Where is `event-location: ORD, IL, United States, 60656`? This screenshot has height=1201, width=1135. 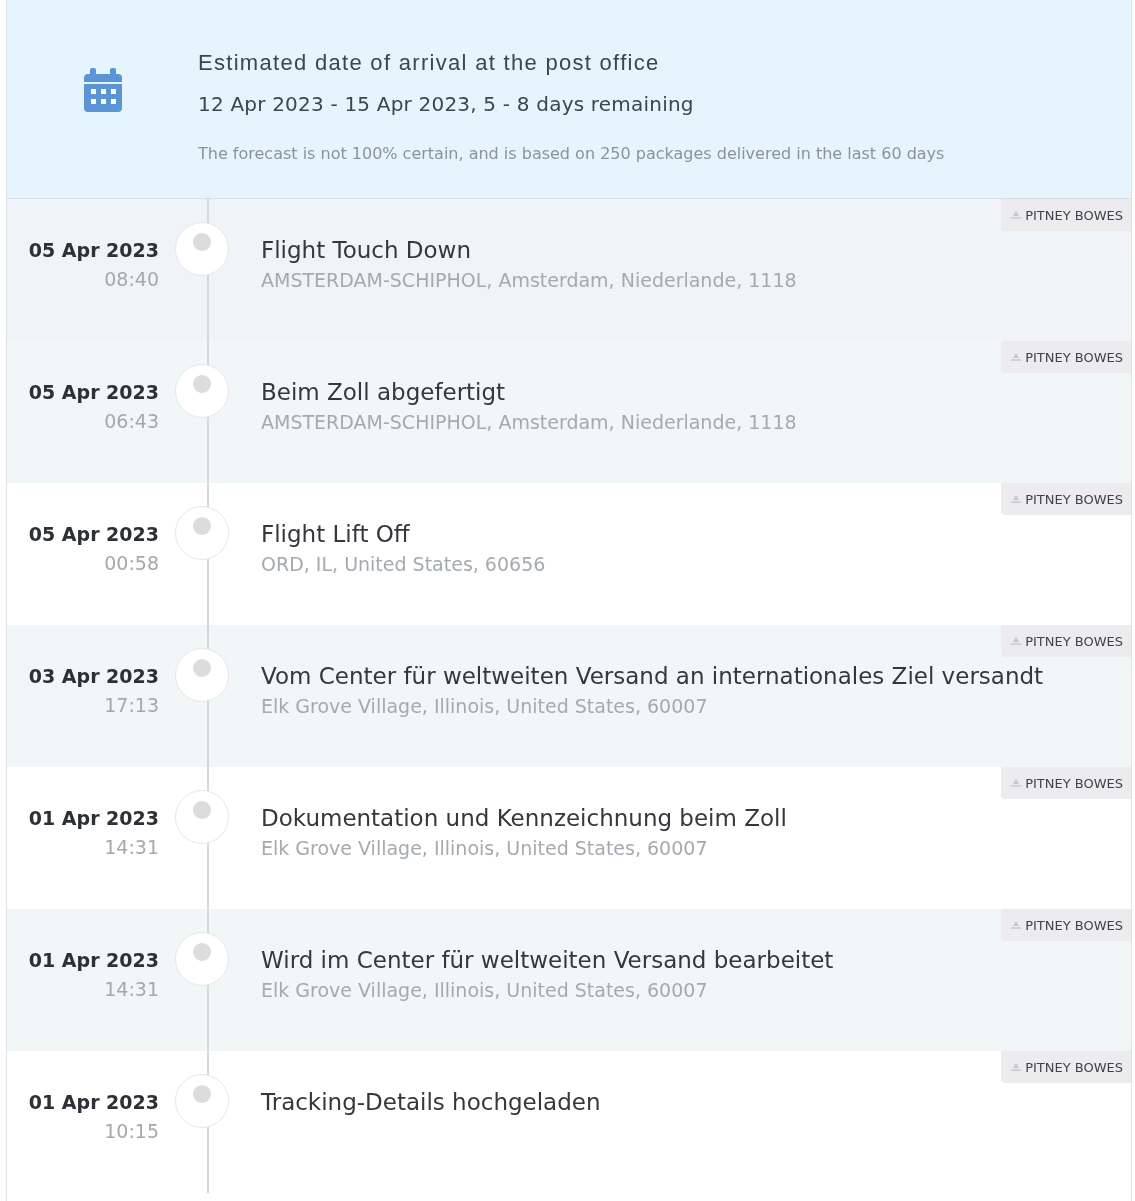
event-location: ORD, IL, United States, 60656 is located at coordinates (404, 564).